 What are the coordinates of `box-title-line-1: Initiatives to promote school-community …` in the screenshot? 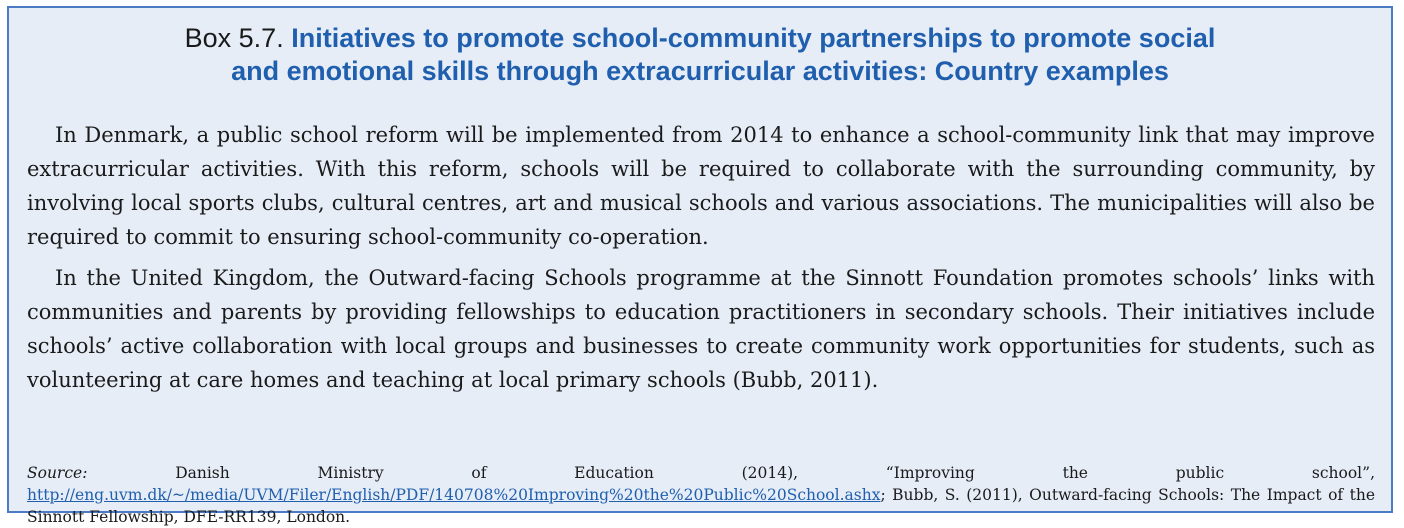 It's located at (753, 38).